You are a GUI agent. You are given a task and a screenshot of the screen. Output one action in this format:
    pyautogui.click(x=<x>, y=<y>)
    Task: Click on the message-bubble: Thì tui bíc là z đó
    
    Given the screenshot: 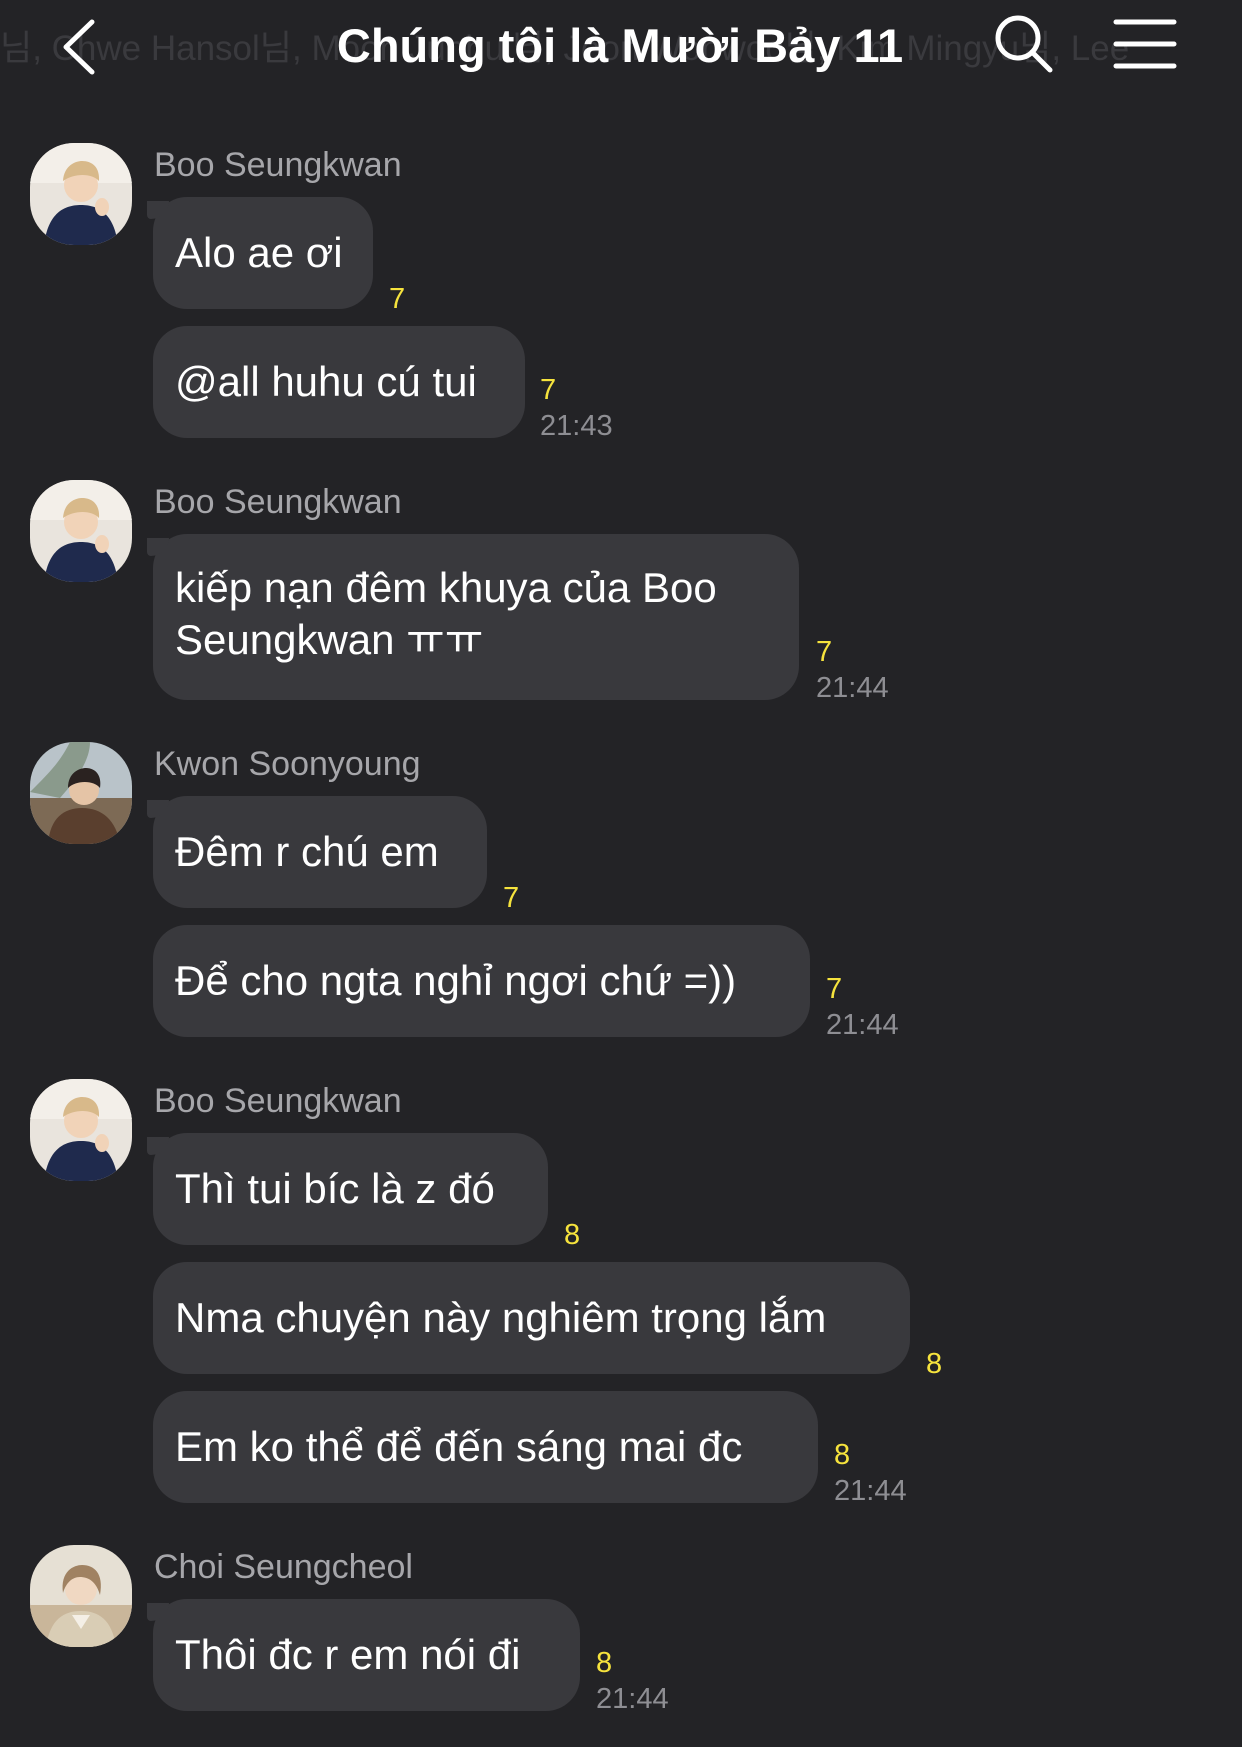 What is the action you would take?
    pyautogui.click(x=347, y=1189)
    